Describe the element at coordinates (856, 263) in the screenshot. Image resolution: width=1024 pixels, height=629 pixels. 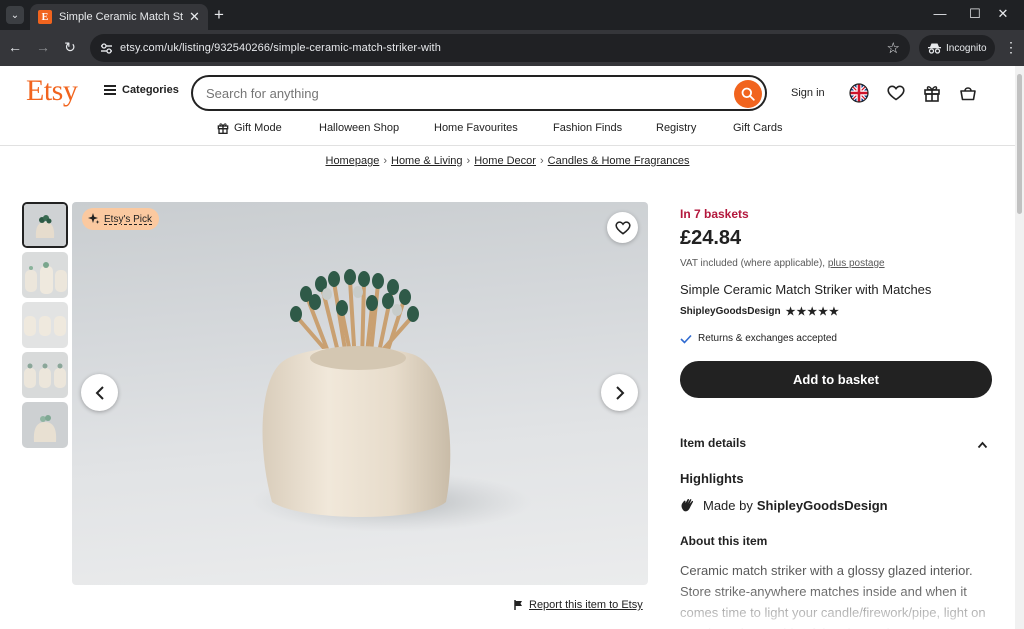
I see `plus-postage-link: plus postage` at that location.